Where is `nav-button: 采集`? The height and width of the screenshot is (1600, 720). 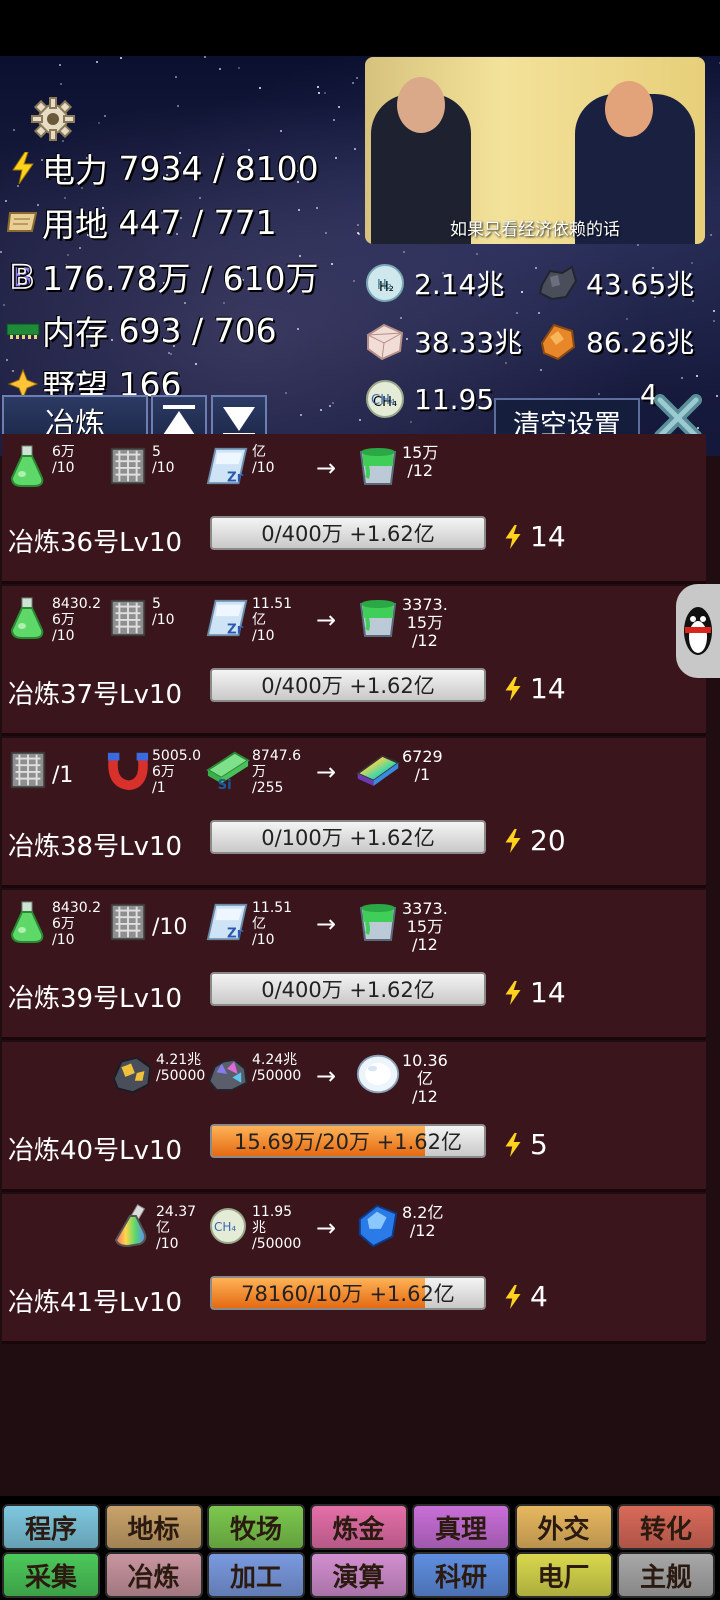
nav-button: 采集 is located at coordinates (51, 1575).